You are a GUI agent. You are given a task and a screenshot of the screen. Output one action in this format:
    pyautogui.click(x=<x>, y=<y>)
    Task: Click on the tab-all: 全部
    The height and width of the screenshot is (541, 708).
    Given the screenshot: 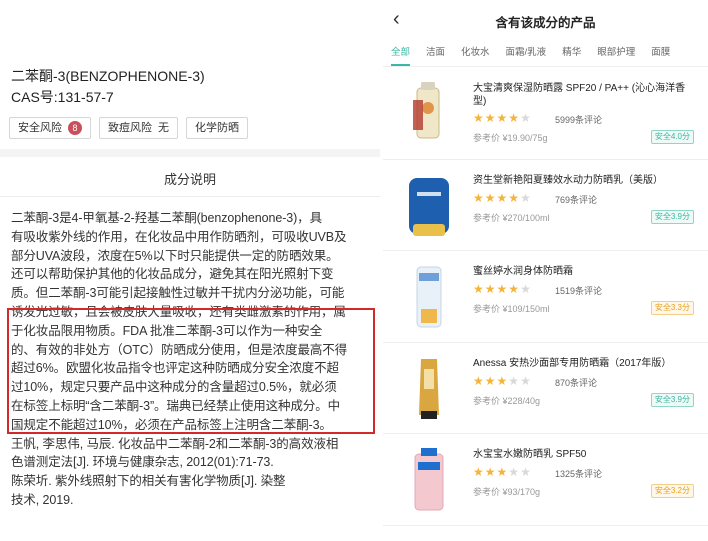 What is the action you would take?
    pyautogui.click(x=400, y=55)
    